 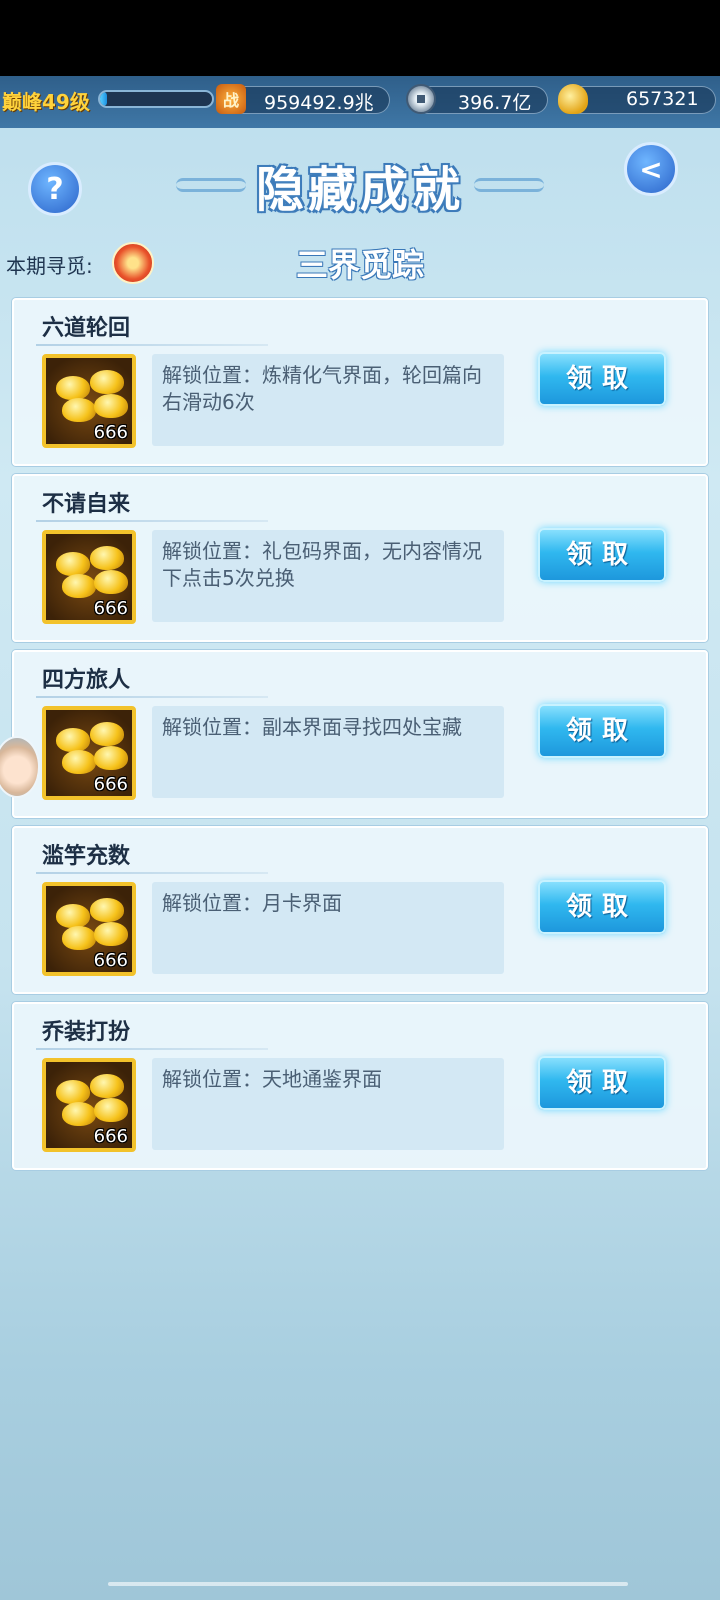 What do you see at coordinates (46, 102) in the screenshot?
I see `level-label: 巅峰49级` at bounding box center [46, 102].